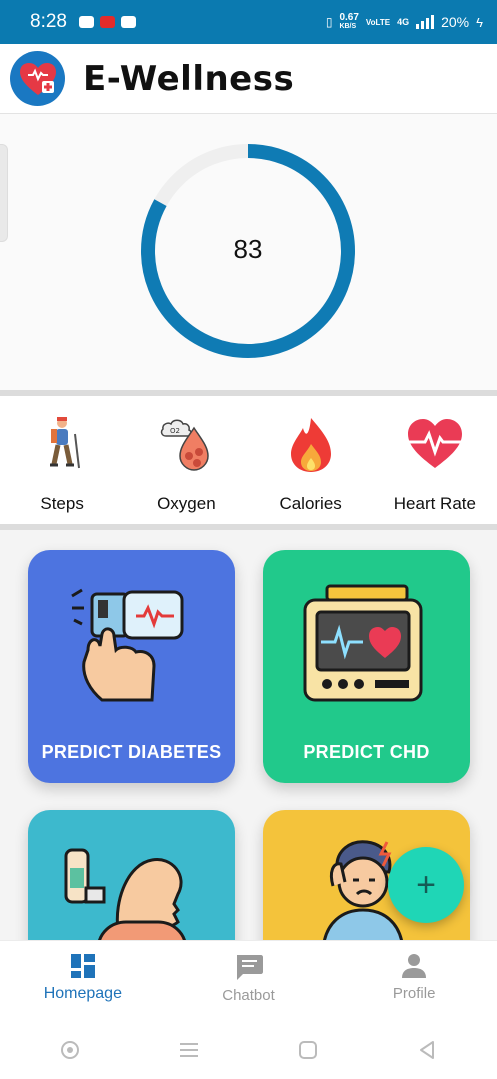 This screenshot has width=497, height=1079. What do you see at coordinates (248, 995) in the screenshot?
I see `nav-label: Chatbot` at bounding box center [248, 995].